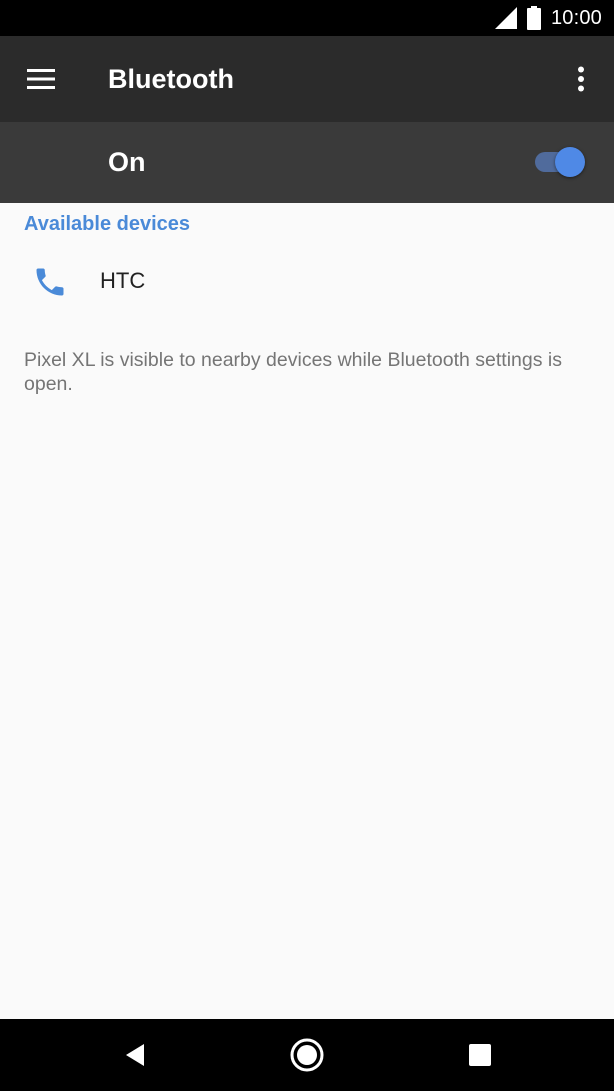  I want to click on menu-icon, so click(41, 79).